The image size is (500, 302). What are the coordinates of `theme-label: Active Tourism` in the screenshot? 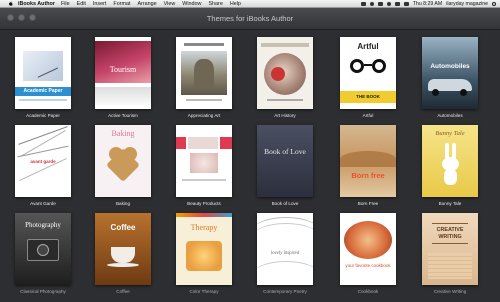 It's located at (123, 115).